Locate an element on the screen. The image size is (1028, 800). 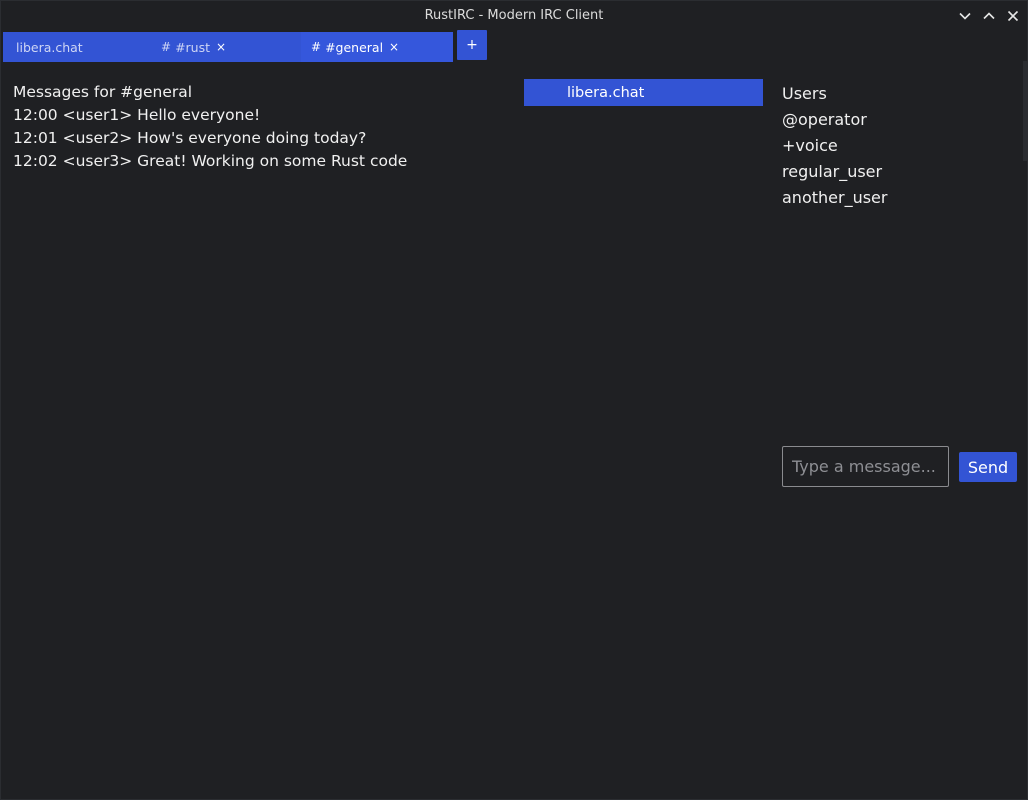
new-tab-button: + is located at coordinates (472, 45).